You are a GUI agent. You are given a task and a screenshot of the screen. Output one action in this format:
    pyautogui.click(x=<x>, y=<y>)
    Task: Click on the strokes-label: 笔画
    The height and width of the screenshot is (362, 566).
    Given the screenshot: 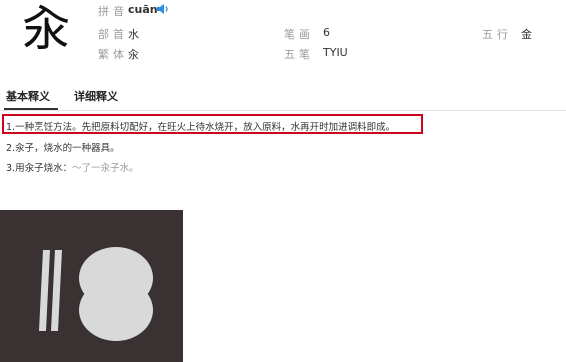 What is the action you would take?
    pyautogui.click(x=299, y=34)
    